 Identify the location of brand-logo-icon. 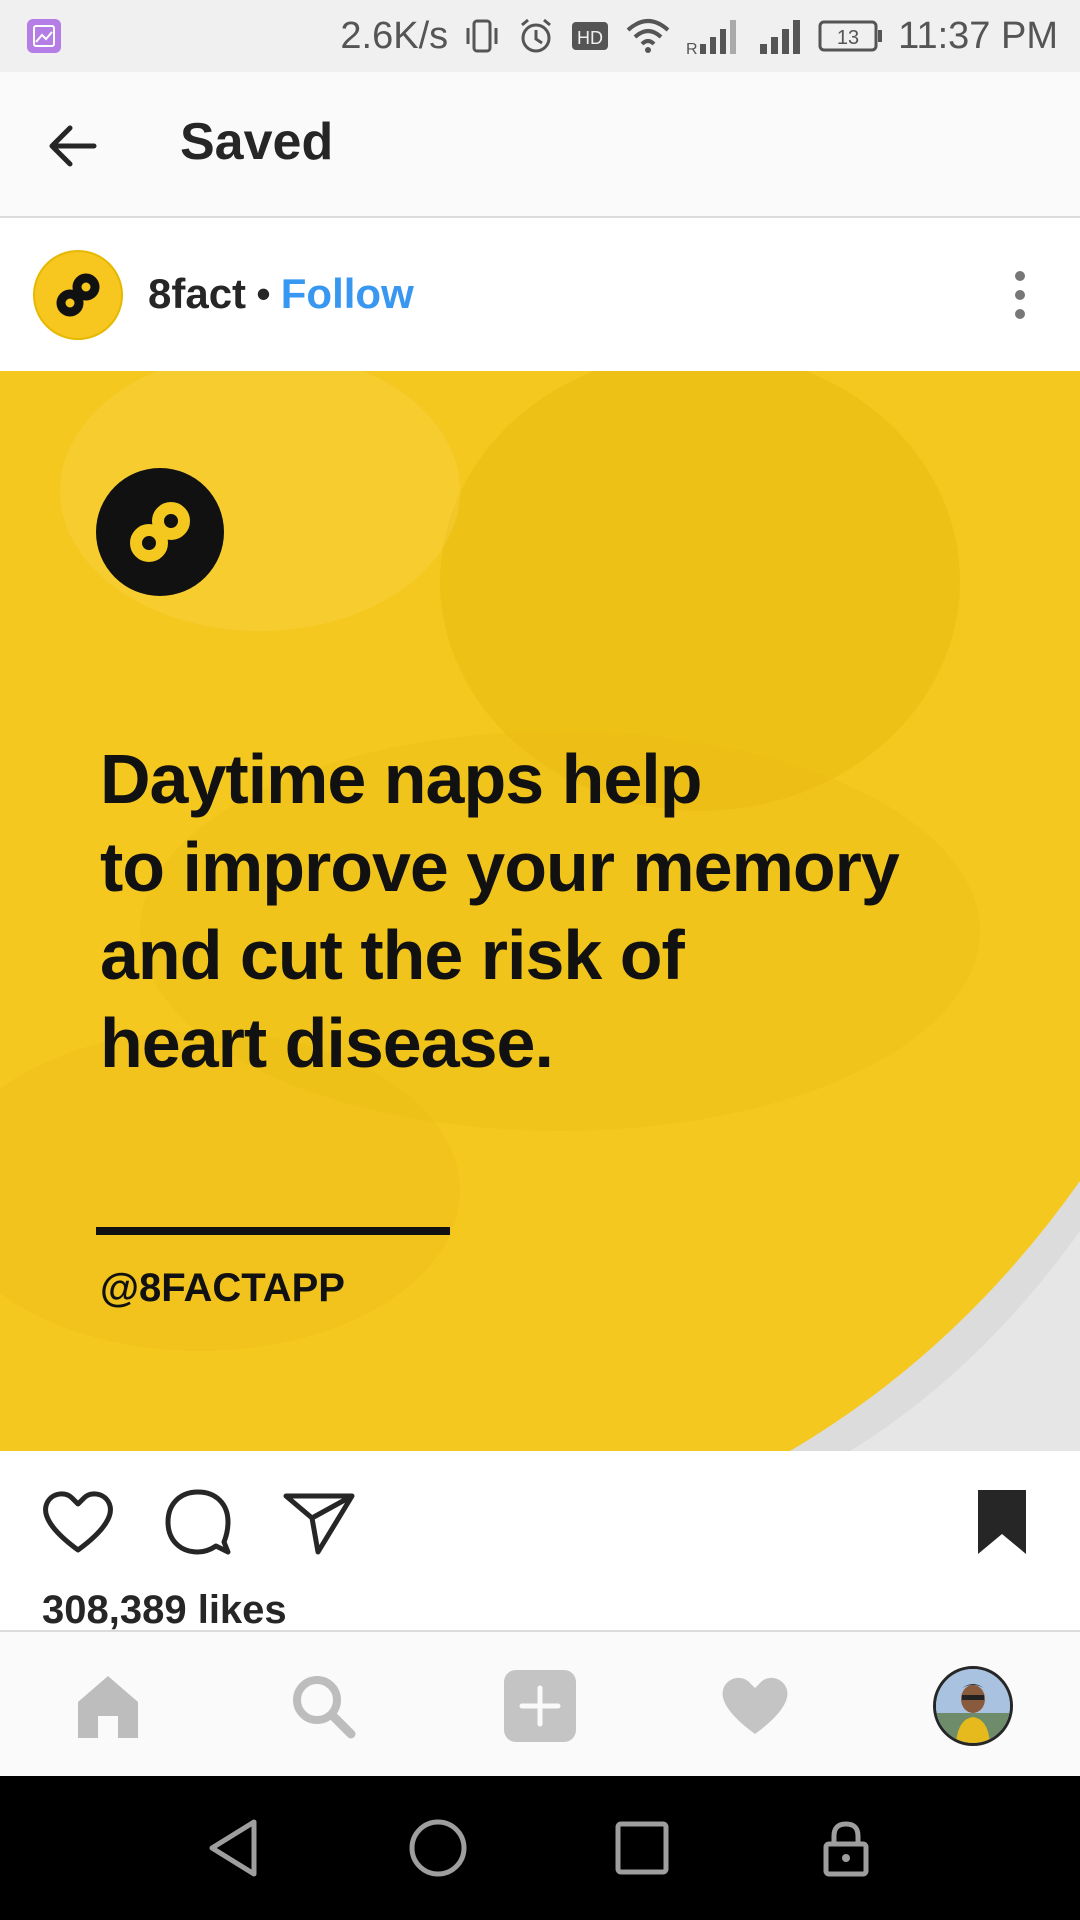
(160, 532).